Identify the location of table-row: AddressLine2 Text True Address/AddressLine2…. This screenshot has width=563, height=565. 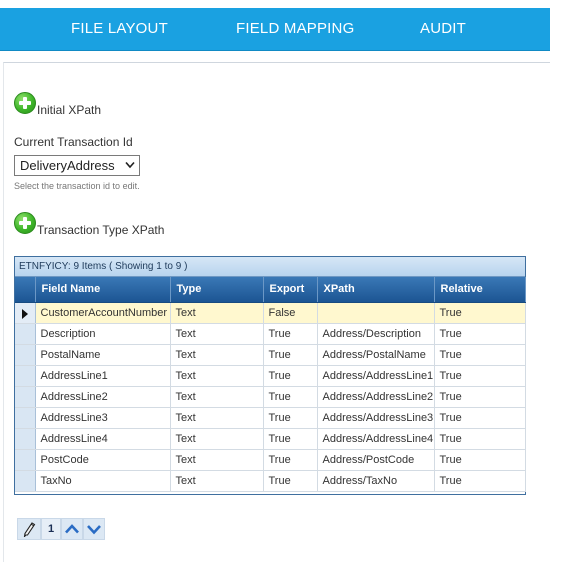
(270, 397).